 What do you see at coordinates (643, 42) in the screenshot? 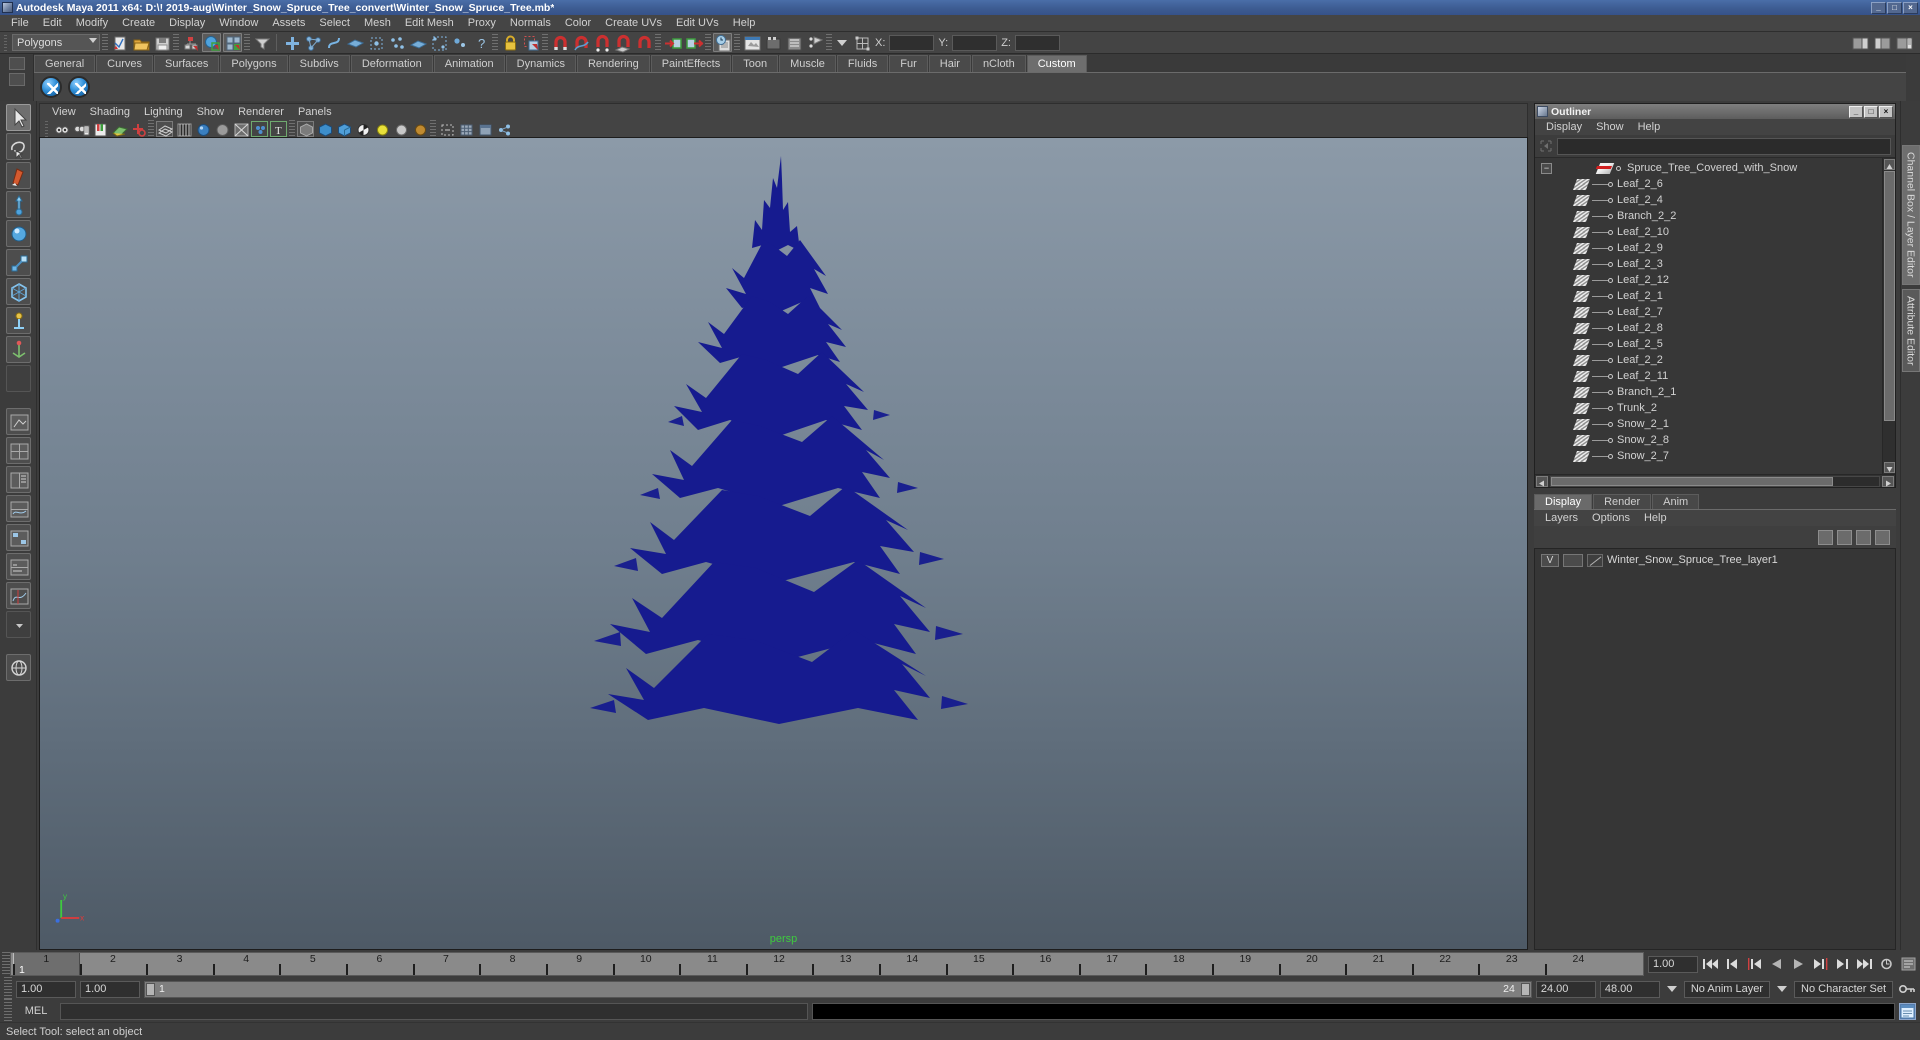
I see `snap-to-live-object-icon` at bounding box center [643, 42].